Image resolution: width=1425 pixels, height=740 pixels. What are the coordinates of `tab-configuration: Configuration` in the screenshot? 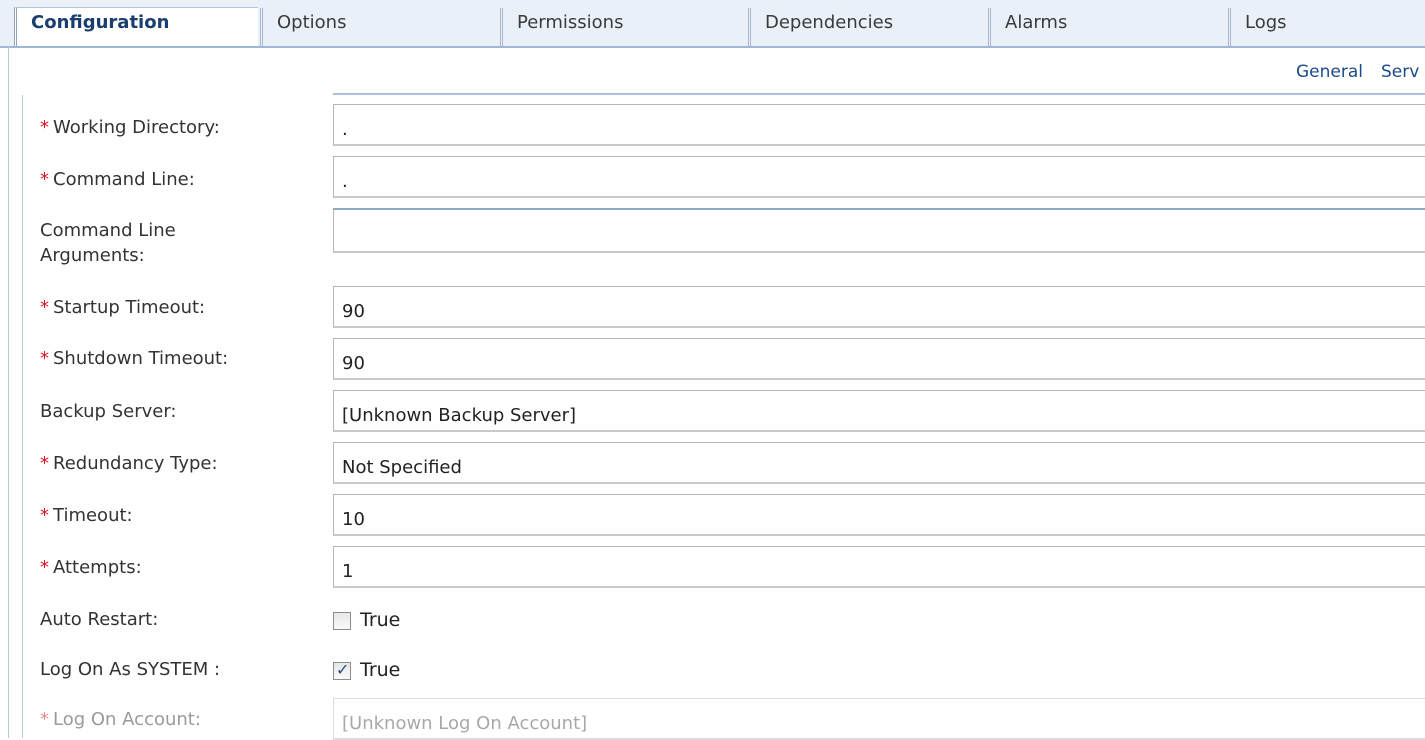 It's located at (136, 27).